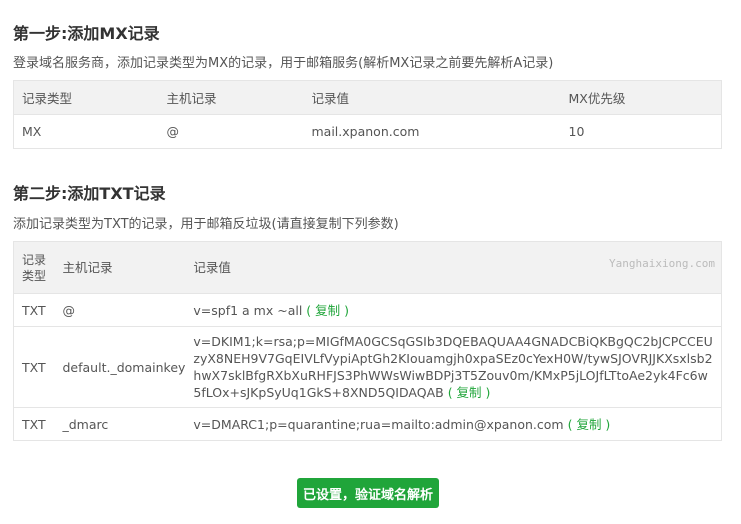  I want to click on col-mx-priority: MX优先级, so click(641, 97).